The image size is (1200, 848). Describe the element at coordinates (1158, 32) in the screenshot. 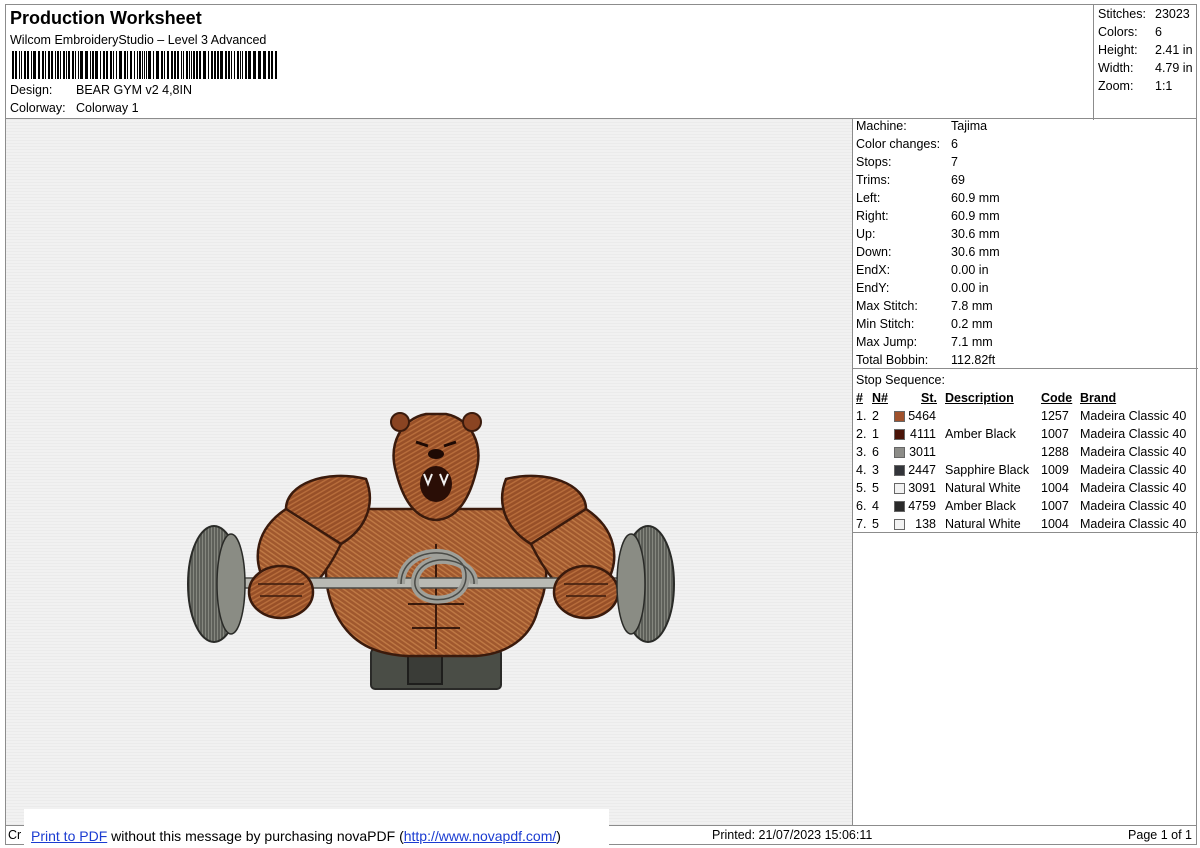

I see `summary-value: 6` at that location.